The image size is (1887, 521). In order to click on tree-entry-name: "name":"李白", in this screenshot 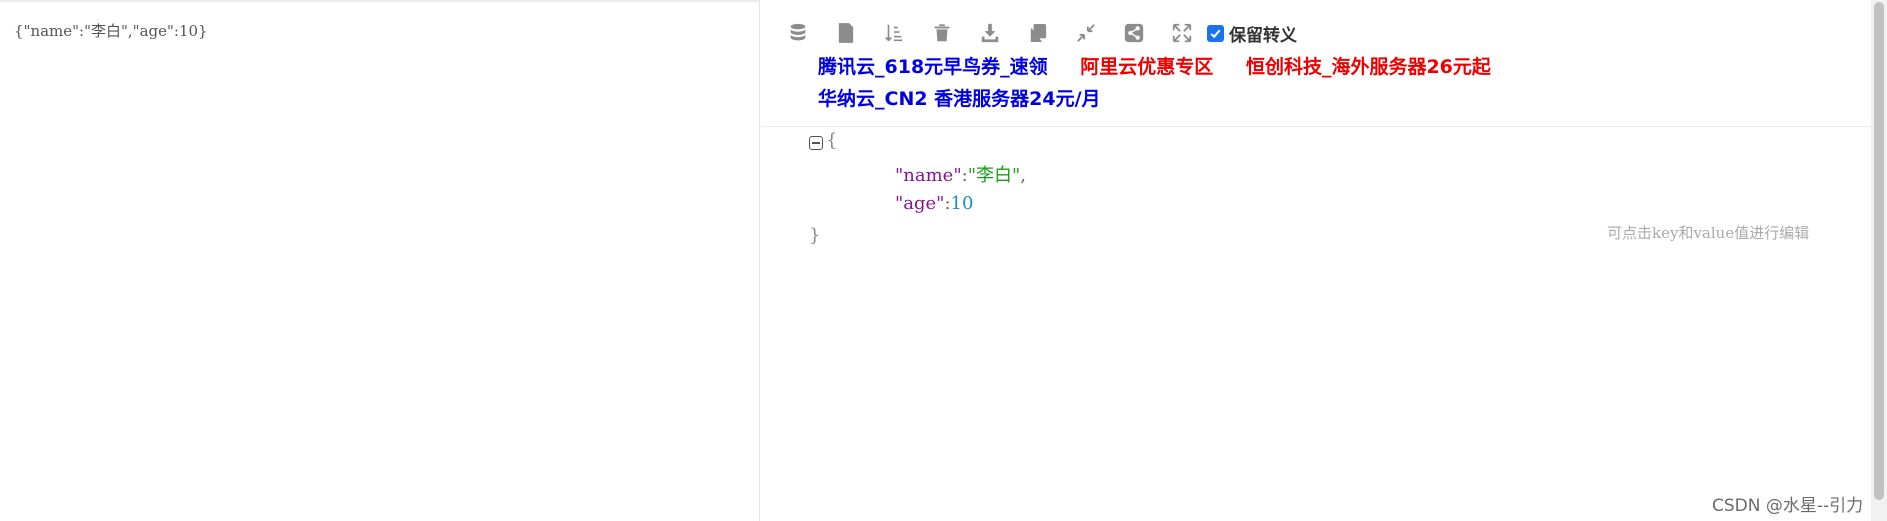, I will do `click(960, 174)`.